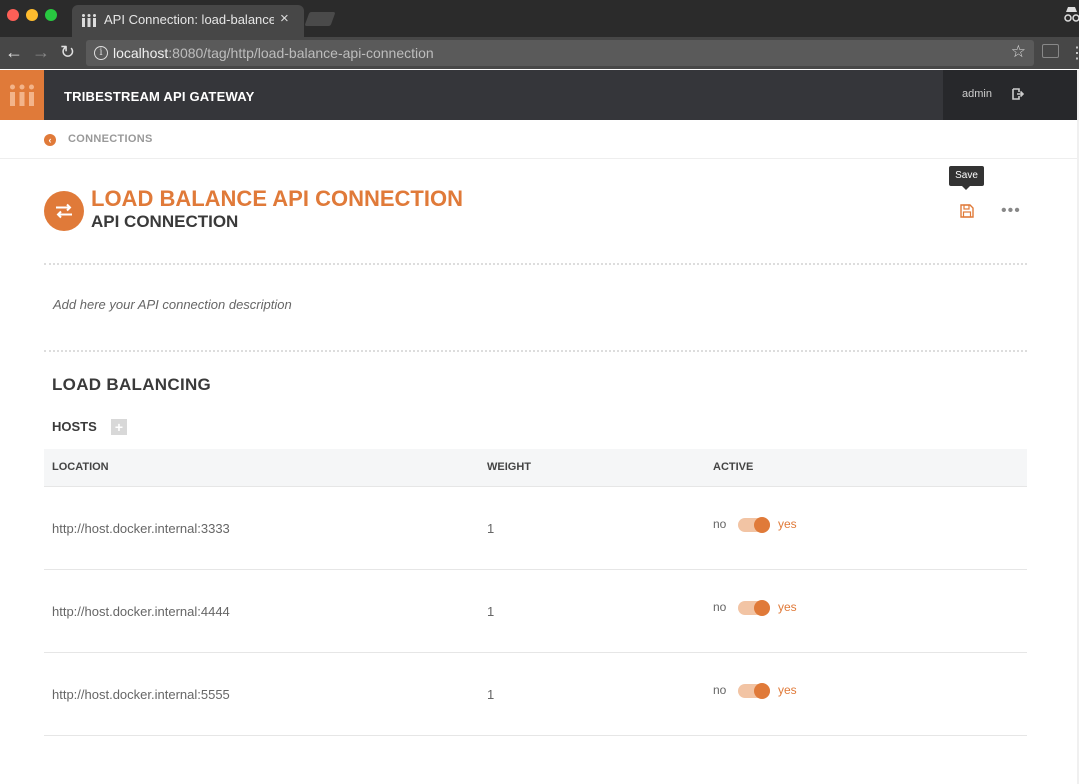  What do you see at coordinates (159, 96) in the screenshot?
I see `brand-name: TRIBESTREAM API GATEWAY` at bounding box center [159, 96].